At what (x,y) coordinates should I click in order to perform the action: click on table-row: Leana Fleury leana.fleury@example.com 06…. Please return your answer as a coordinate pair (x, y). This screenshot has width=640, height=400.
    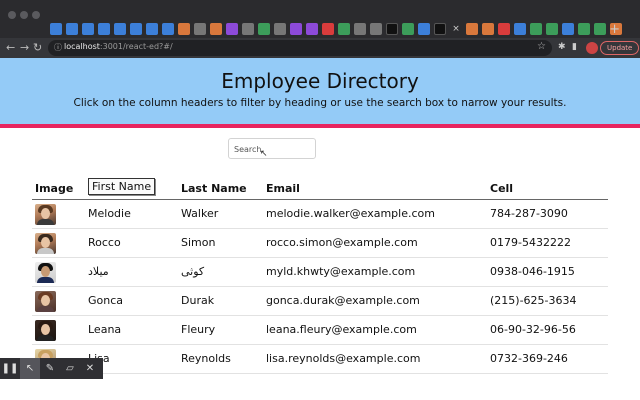
    Looking at the image, I should click on (320, 330).